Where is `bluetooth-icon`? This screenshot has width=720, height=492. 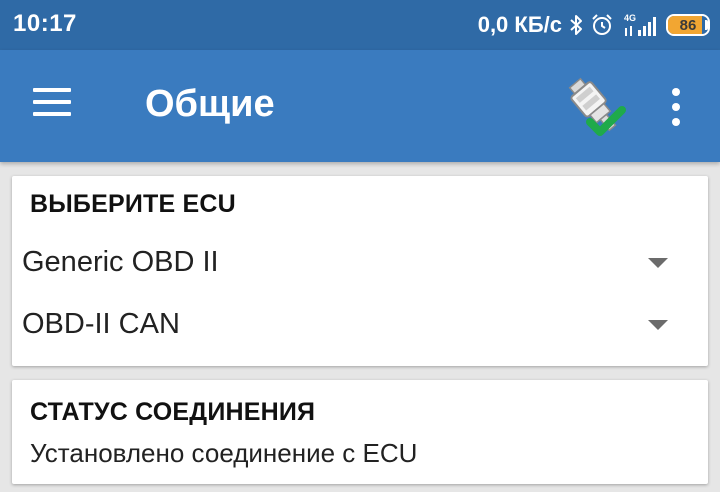 bluetooth-icon is located at coordinates (576, 25).